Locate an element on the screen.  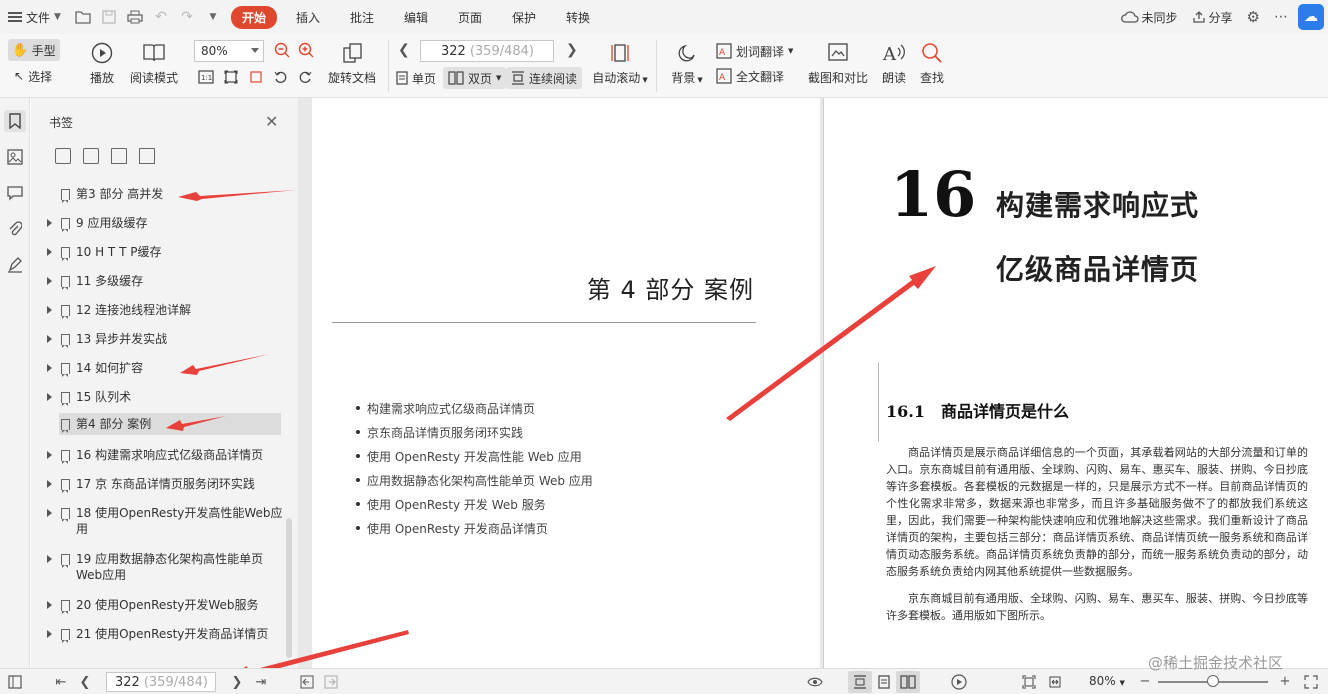
settings-button: ⚙ is located at coordinates (1253, 17).